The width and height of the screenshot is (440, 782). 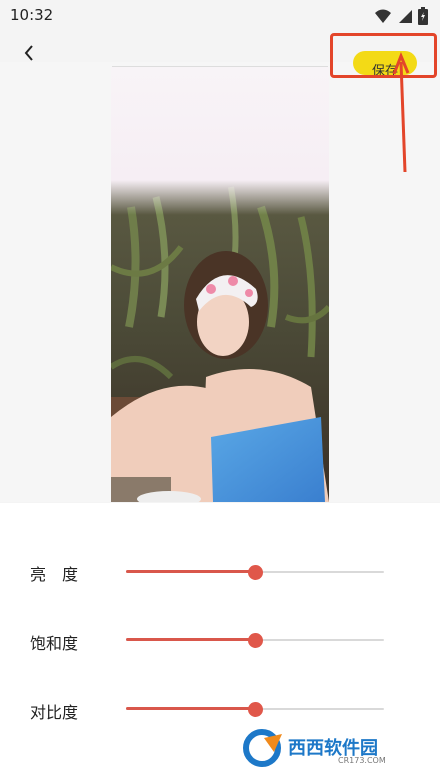 What do you see at coordinates (32, 15) in the screenshot?
I see `status-time: 10:32` at bounding box center [32, 15].